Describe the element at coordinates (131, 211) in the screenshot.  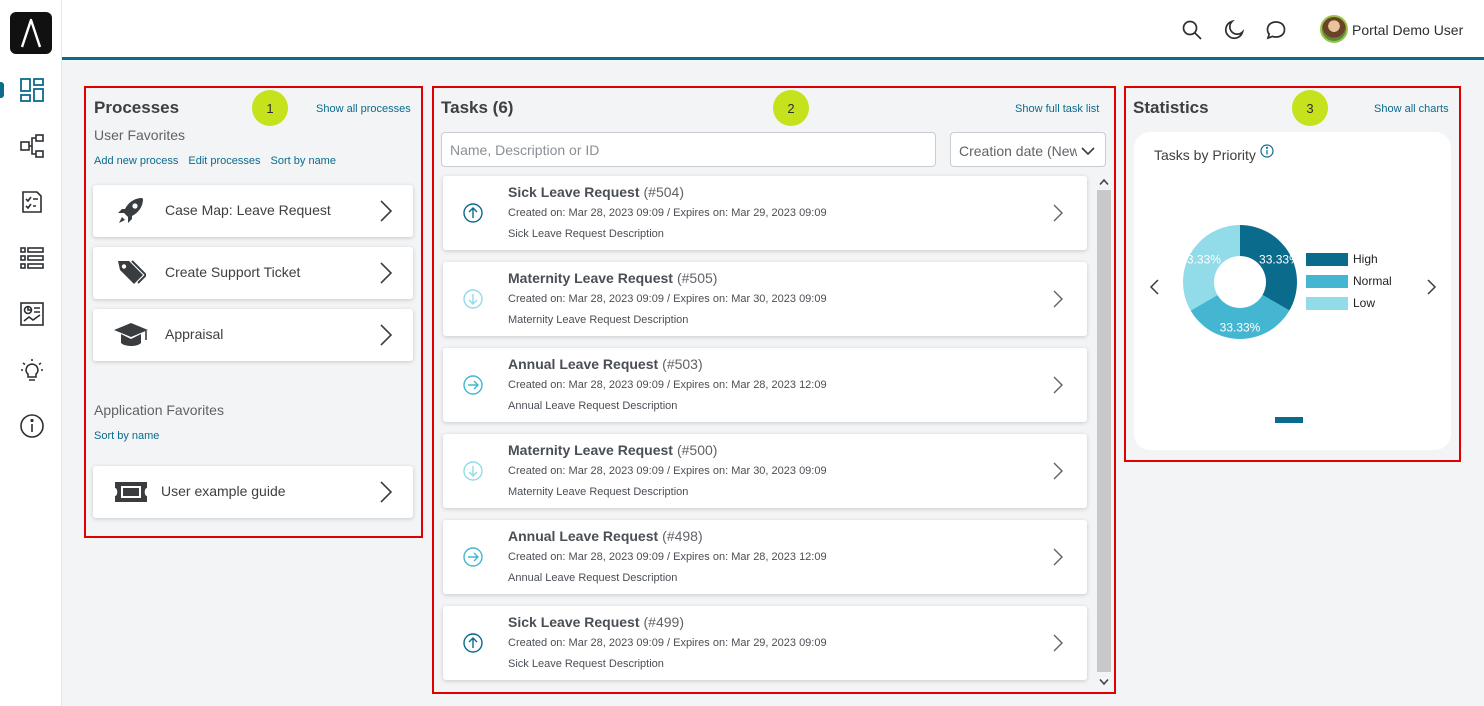
I see `rocket-icon` at that location.